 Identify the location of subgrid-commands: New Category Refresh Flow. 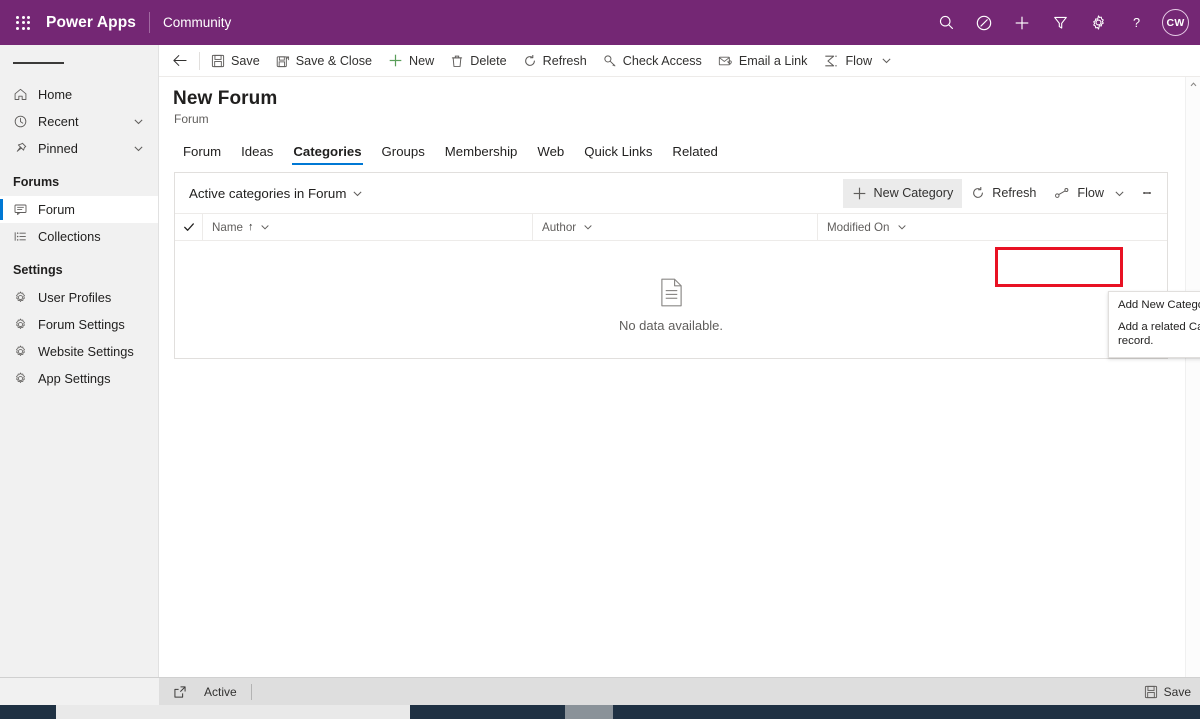
(1005, 193).